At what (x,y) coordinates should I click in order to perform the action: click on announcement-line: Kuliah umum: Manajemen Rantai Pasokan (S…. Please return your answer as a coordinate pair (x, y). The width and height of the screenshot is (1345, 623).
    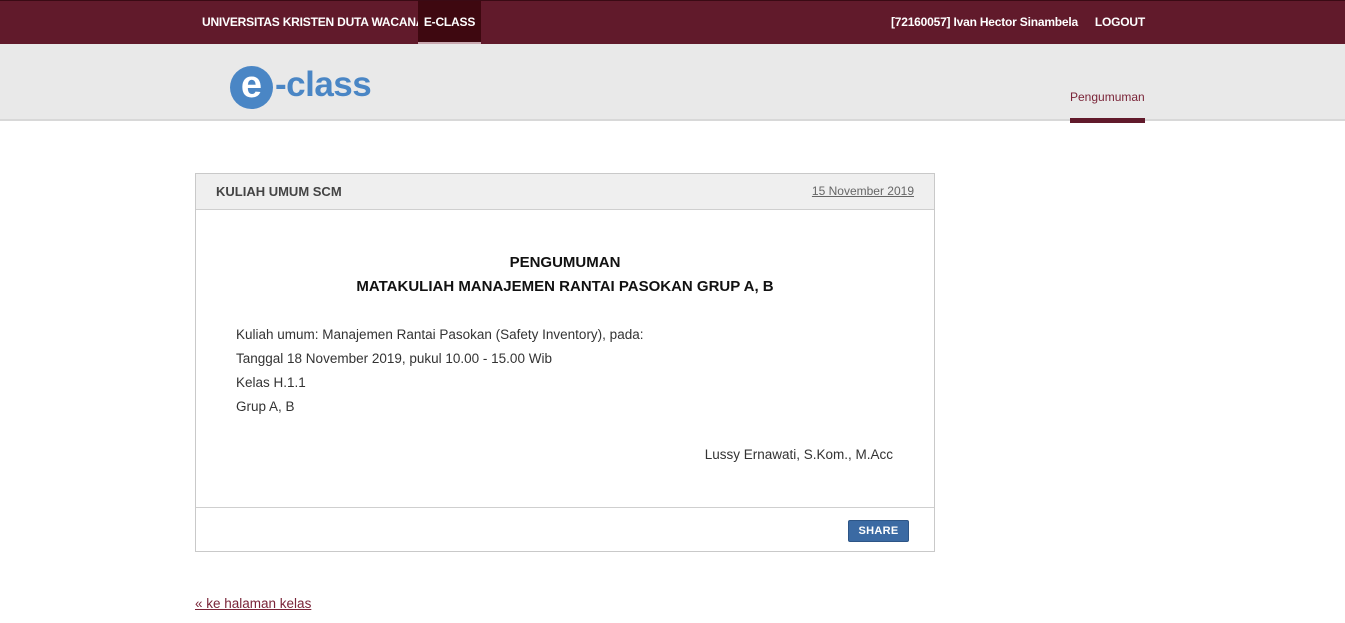
    Looking at the image, I should click on (440, 334).